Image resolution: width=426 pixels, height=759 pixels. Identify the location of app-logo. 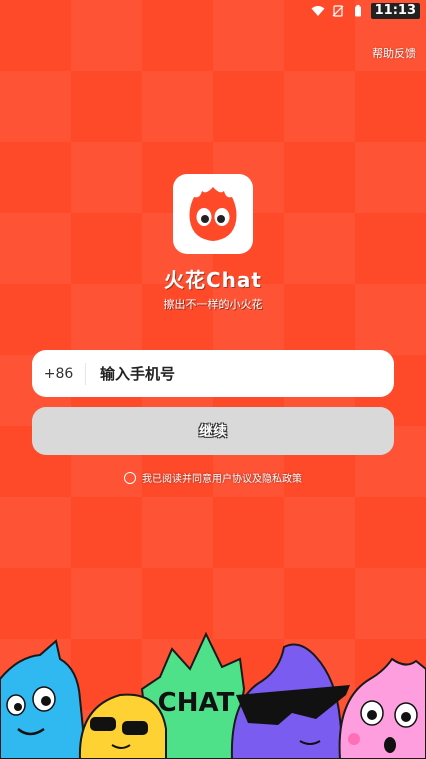
(213, 214).